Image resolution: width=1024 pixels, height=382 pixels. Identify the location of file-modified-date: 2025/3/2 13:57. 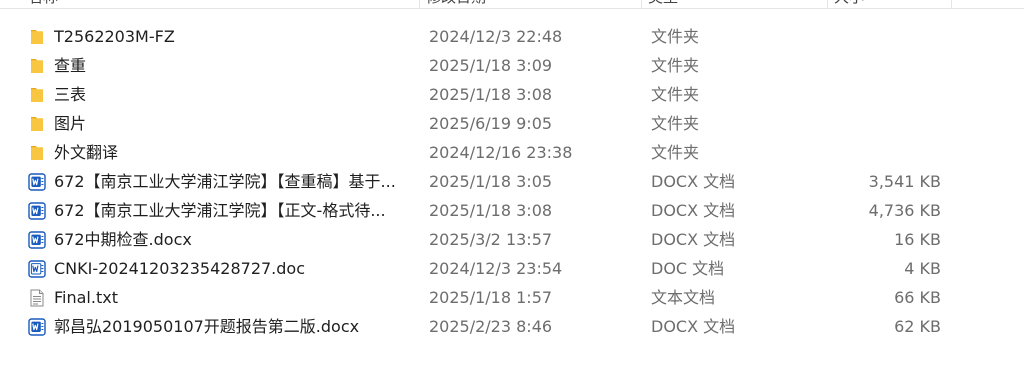
(491, 239).